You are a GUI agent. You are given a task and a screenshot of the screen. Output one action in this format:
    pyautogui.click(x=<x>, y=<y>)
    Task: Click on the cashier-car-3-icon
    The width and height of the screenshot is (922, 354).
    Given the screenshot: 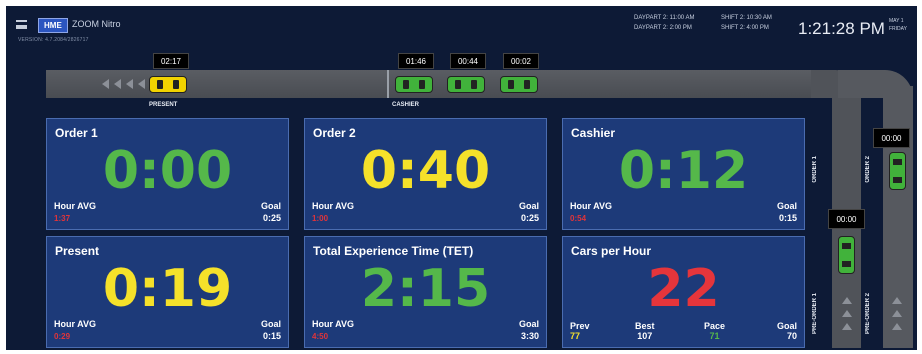 What is the action you would take?
    pyautogui.click(x=519, y=84)
    